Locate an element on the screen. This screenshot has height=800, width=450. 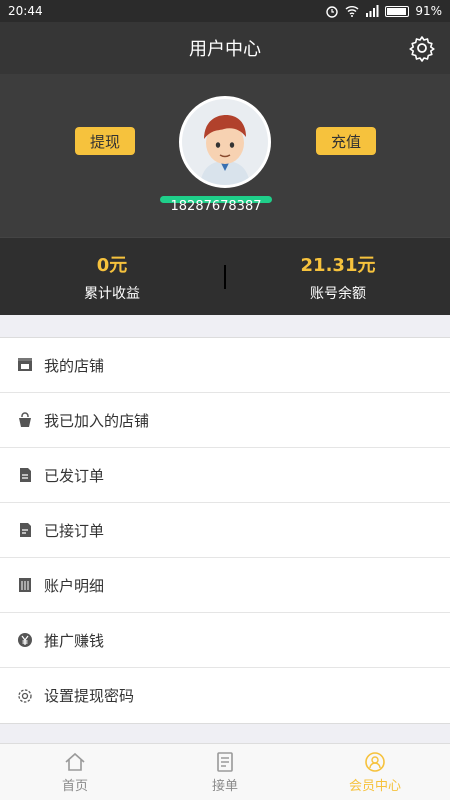
menu-item-label: 已发订单 is located at coordinates (74, 475).